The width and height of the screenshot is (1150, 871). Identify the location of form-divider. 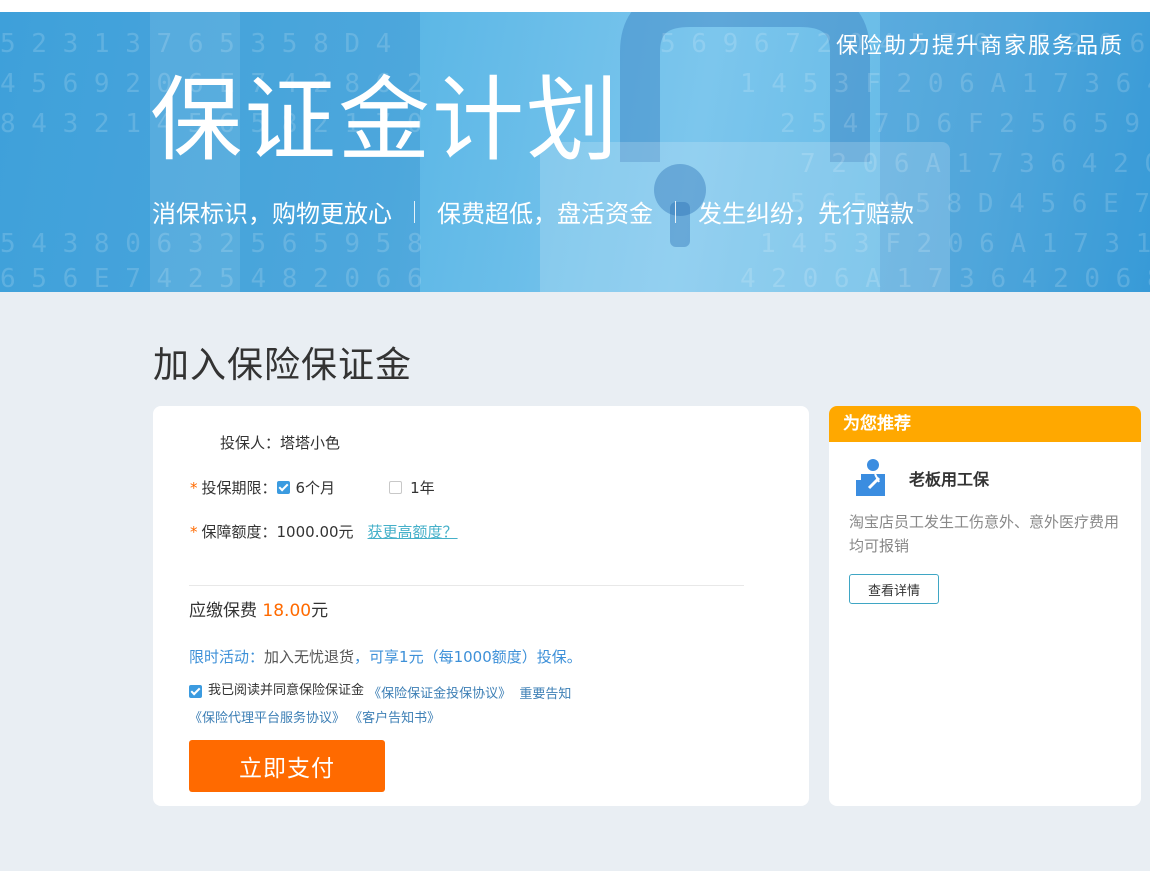
(466, 585).